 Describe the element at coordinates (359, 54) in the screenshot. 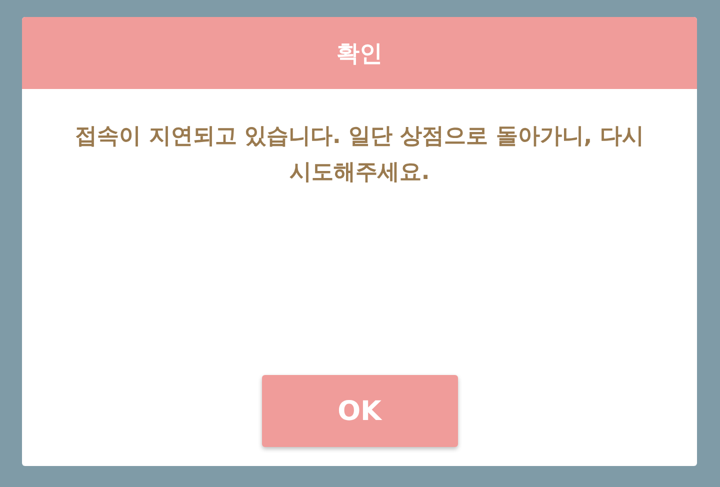

I see `dialog-title: 확인` at that location.